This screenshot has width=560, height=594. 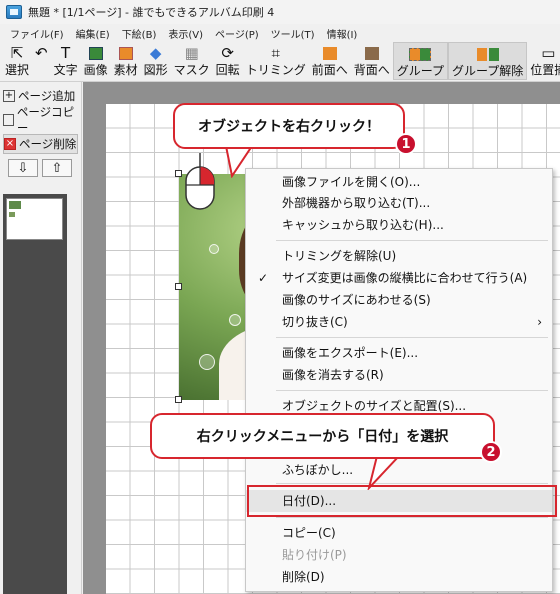 What do you see at coordinates (329, 53) in the screenshot?
I see `bring-front-icon` at bounding box center [329, 53].